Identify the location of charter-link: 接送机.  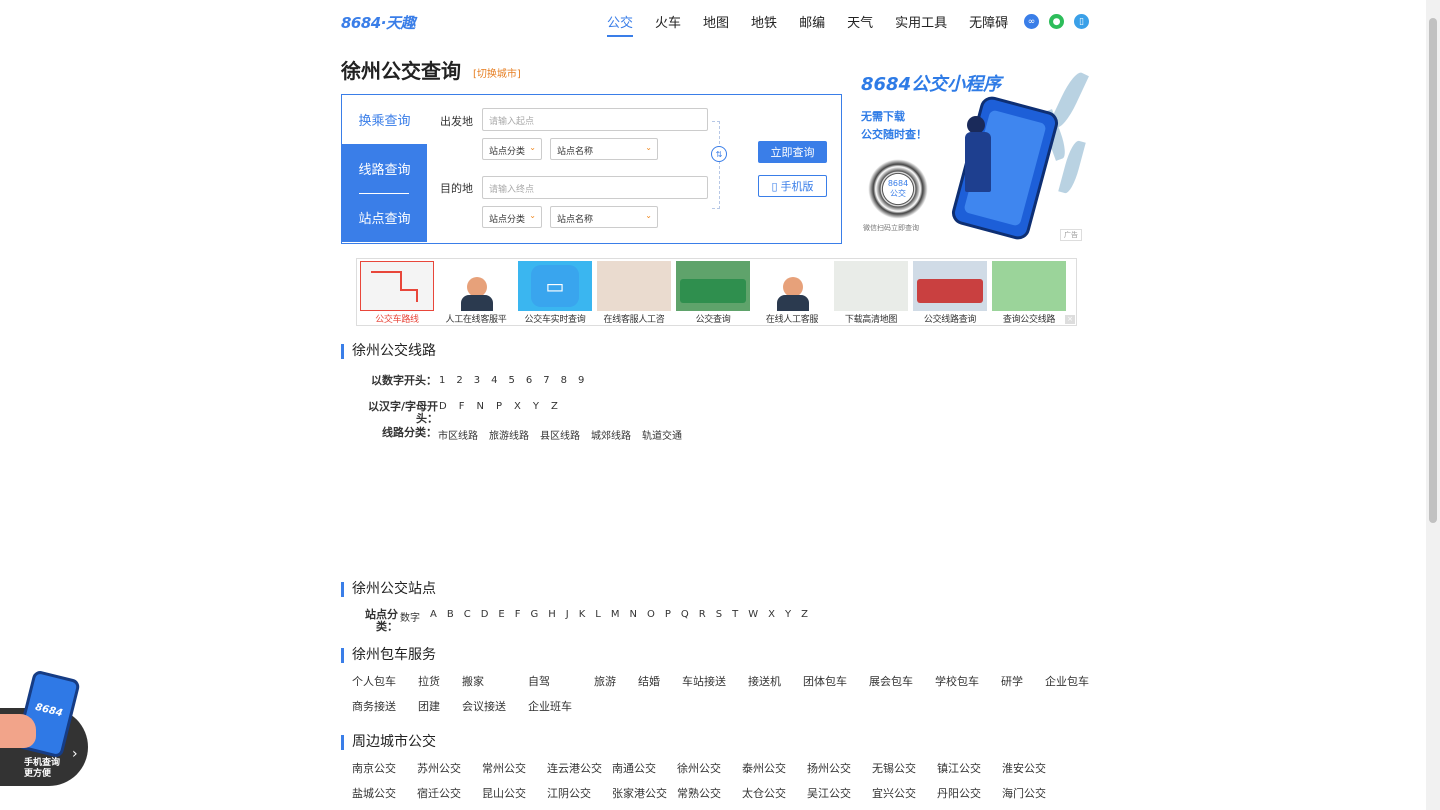
(764, 681).